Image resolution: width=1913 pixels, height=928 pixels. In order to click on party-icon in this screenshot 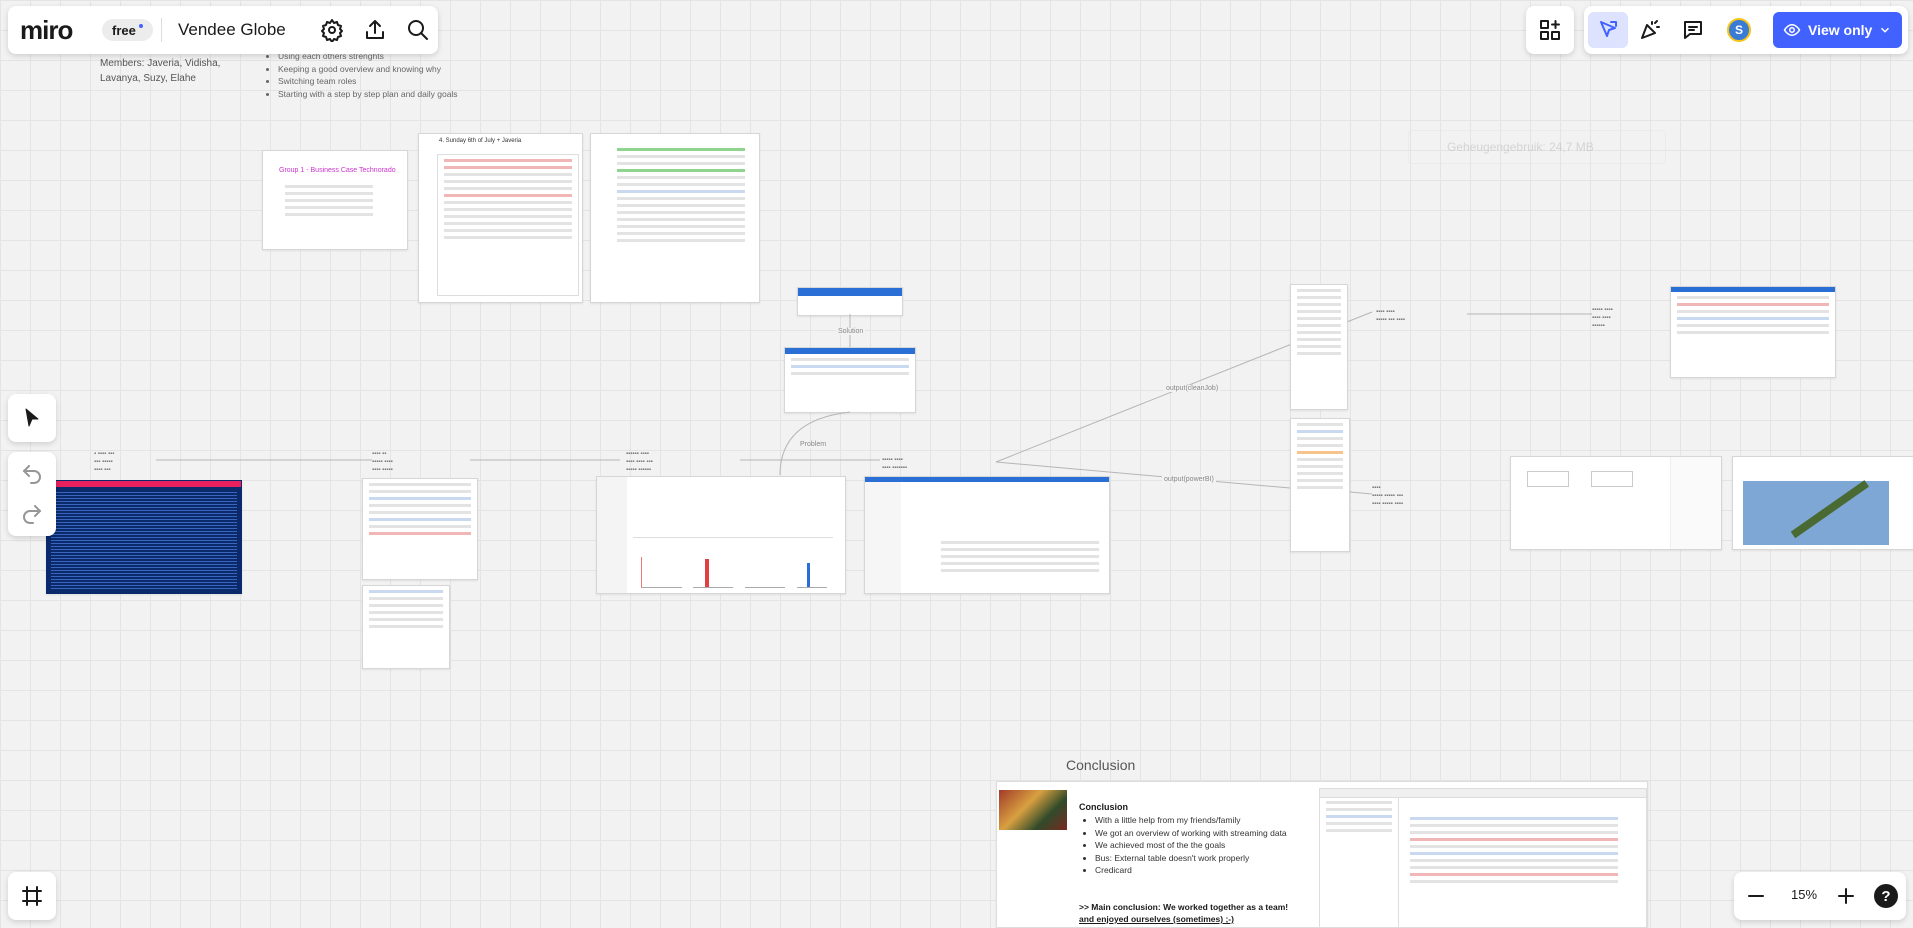, I will do `click(1650, 29)`.